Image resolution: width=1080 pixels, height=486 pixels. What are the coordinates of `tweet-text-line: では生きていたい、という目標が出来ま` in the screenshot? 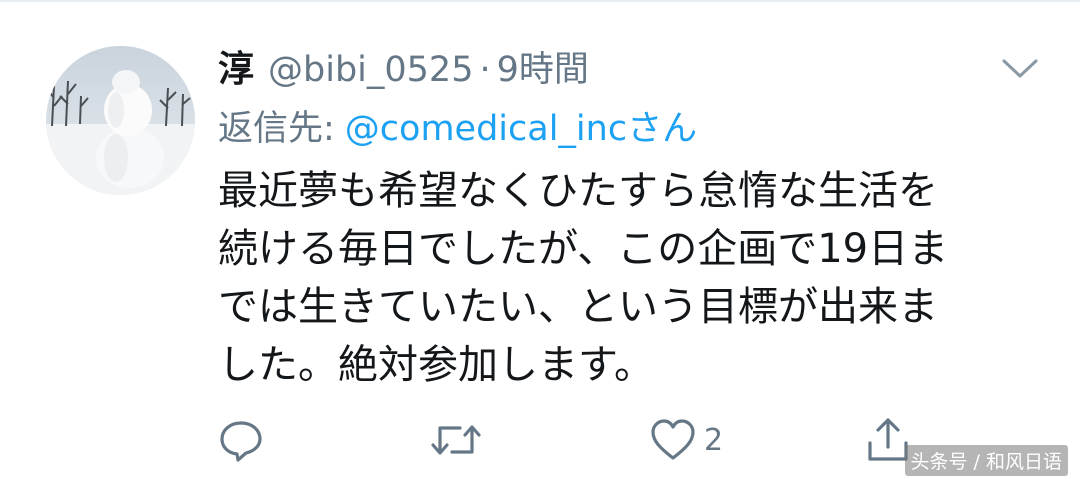 It's located at (578, 307).